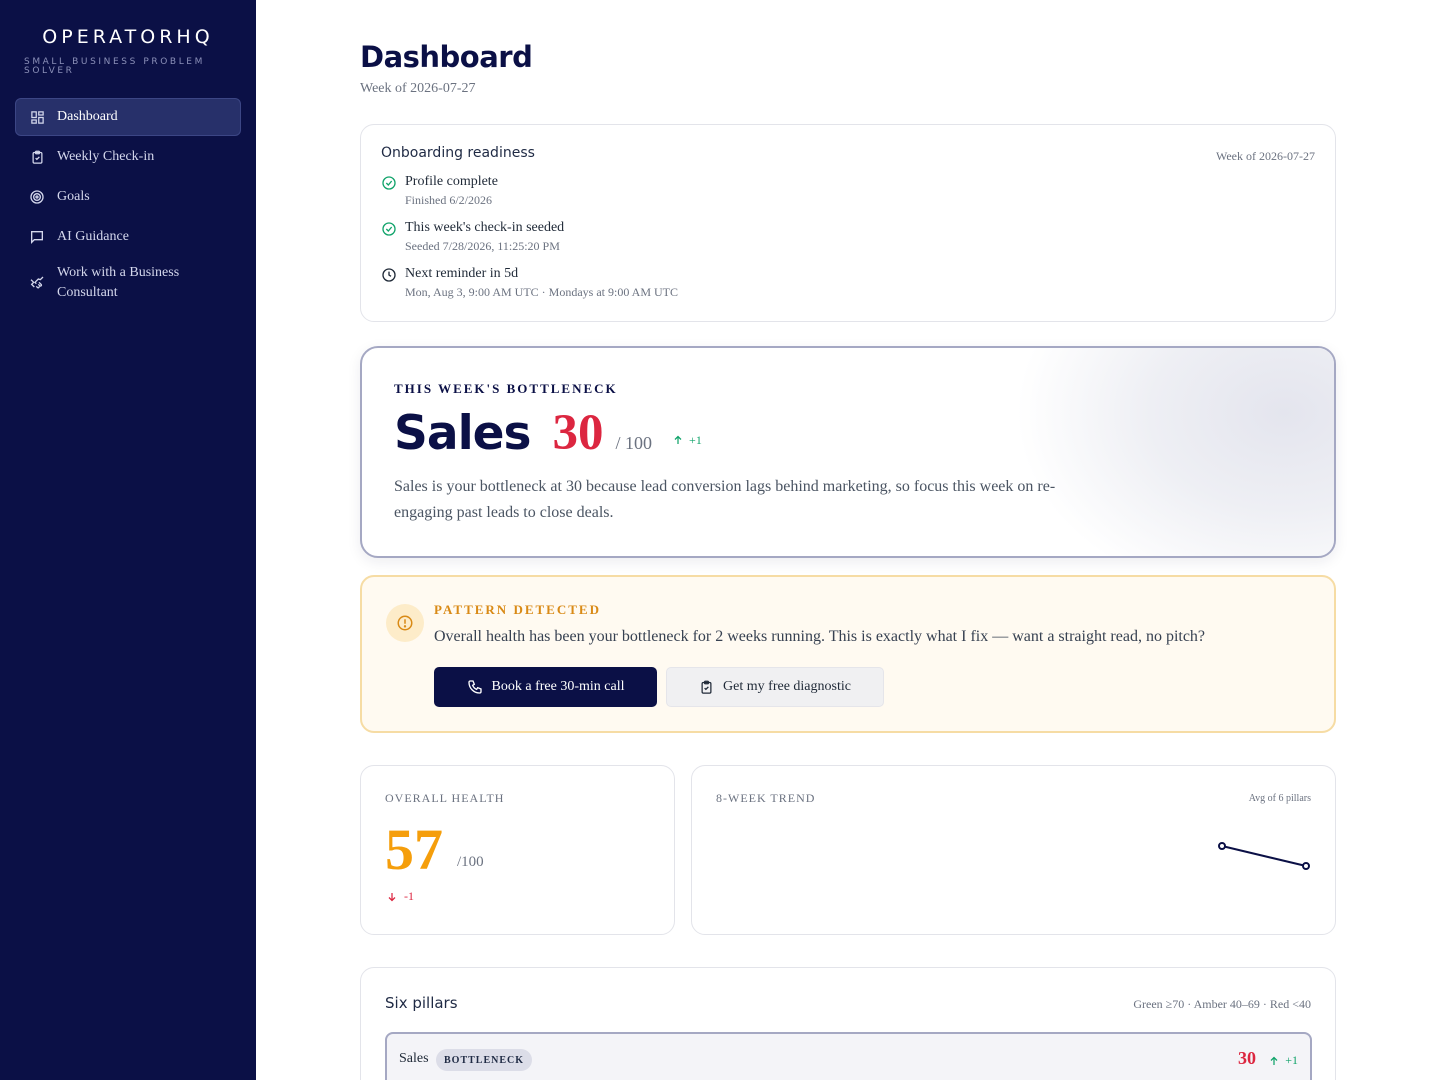  What do you see at coordinates (114, 66) in the screenshot?
I see `brand-tagline: SMALL BUSINESS PROBLEM SOLVER` at bounding box center [114, 66].